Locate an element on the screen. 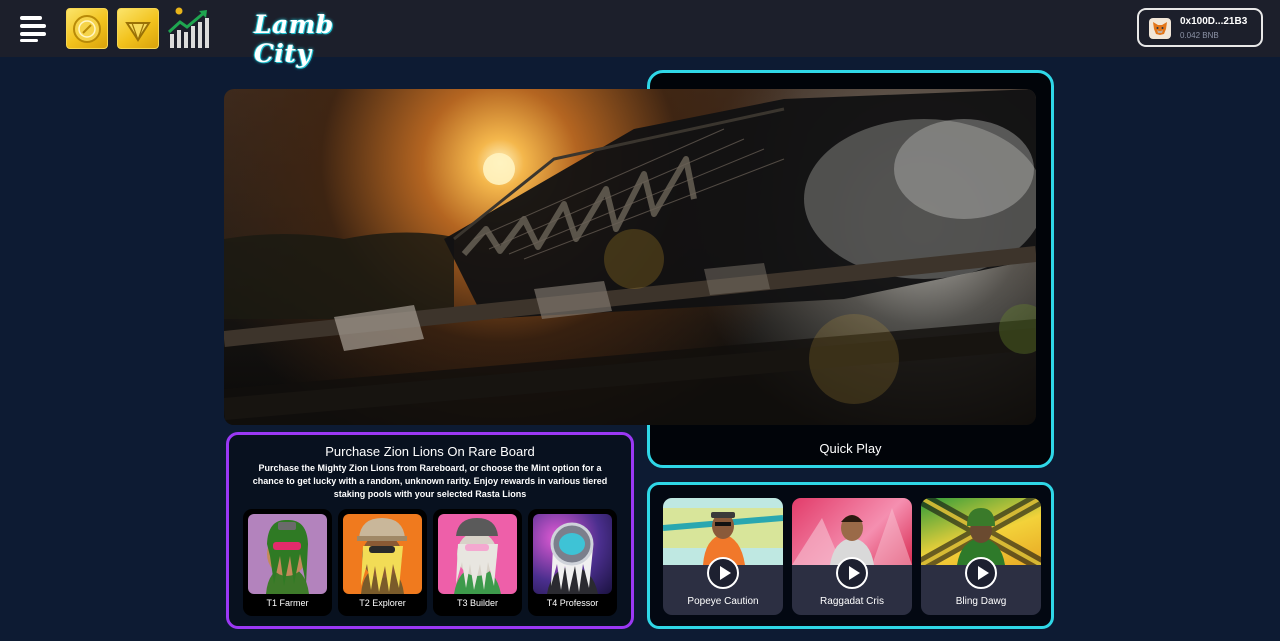 The image size is (1280, 641). purchase-title: Purchase Zion Lions On Rare Board is located at coordinates (430, 451).